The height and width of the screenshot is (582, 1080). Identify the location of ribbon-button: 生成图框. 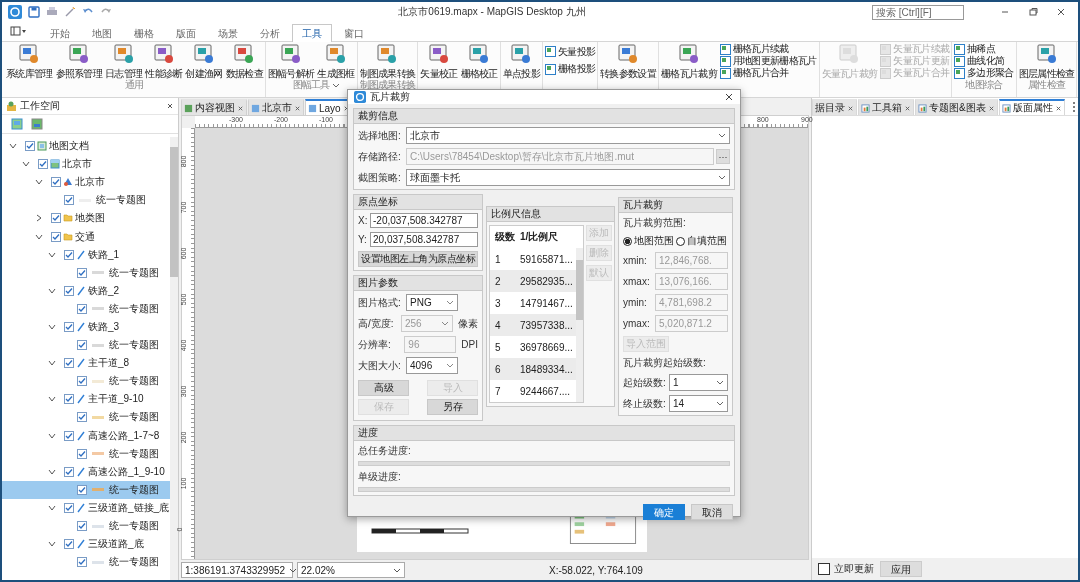
(336, 60).